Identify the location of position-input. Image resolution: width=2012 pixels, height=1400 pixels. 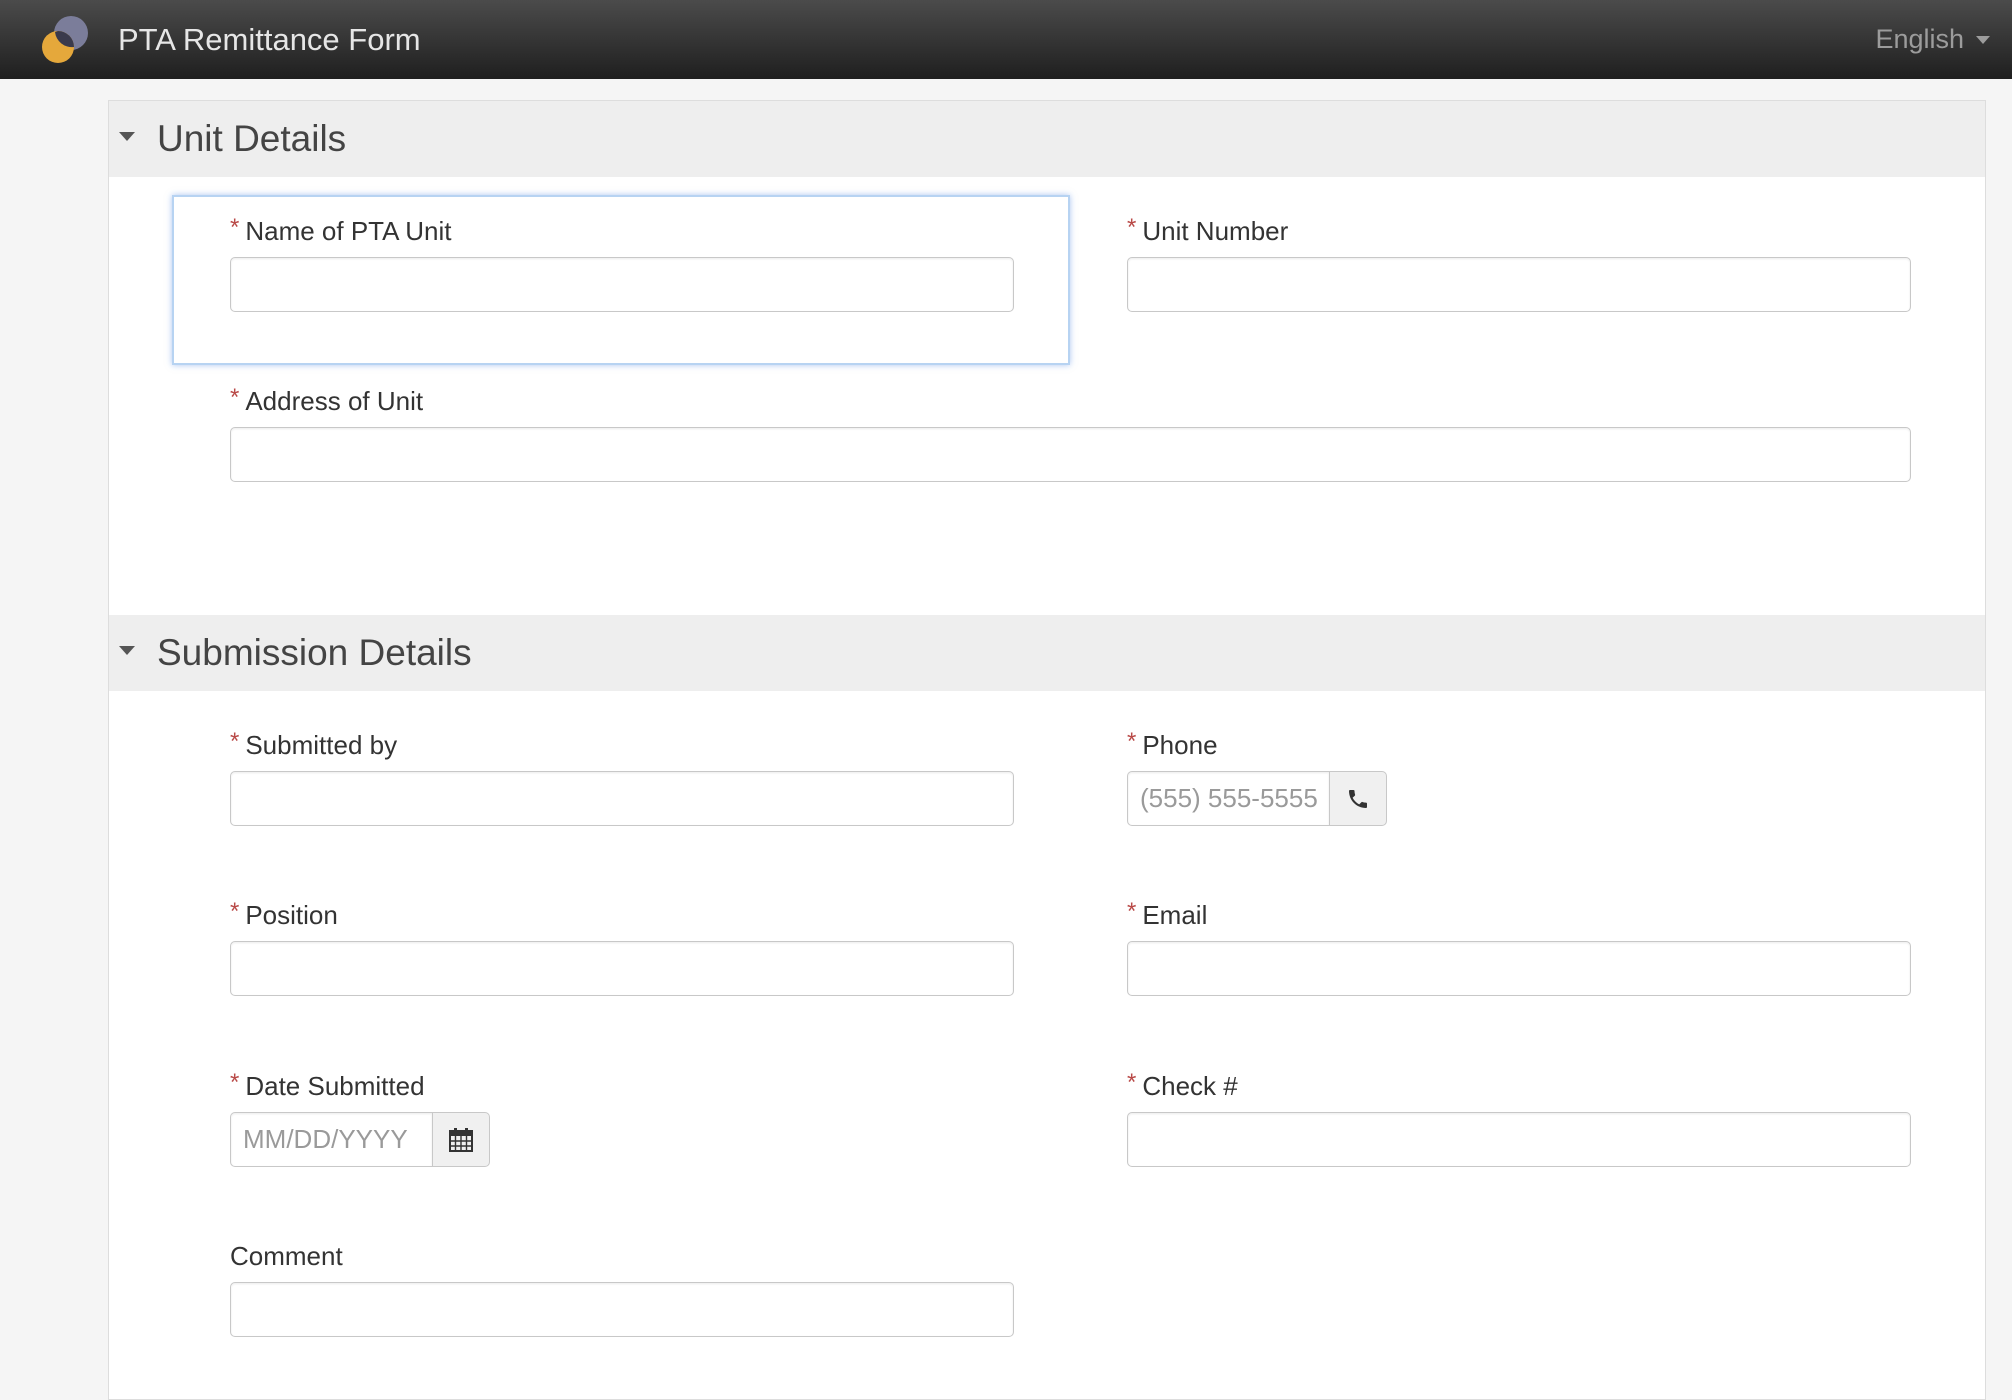
(622, 968).